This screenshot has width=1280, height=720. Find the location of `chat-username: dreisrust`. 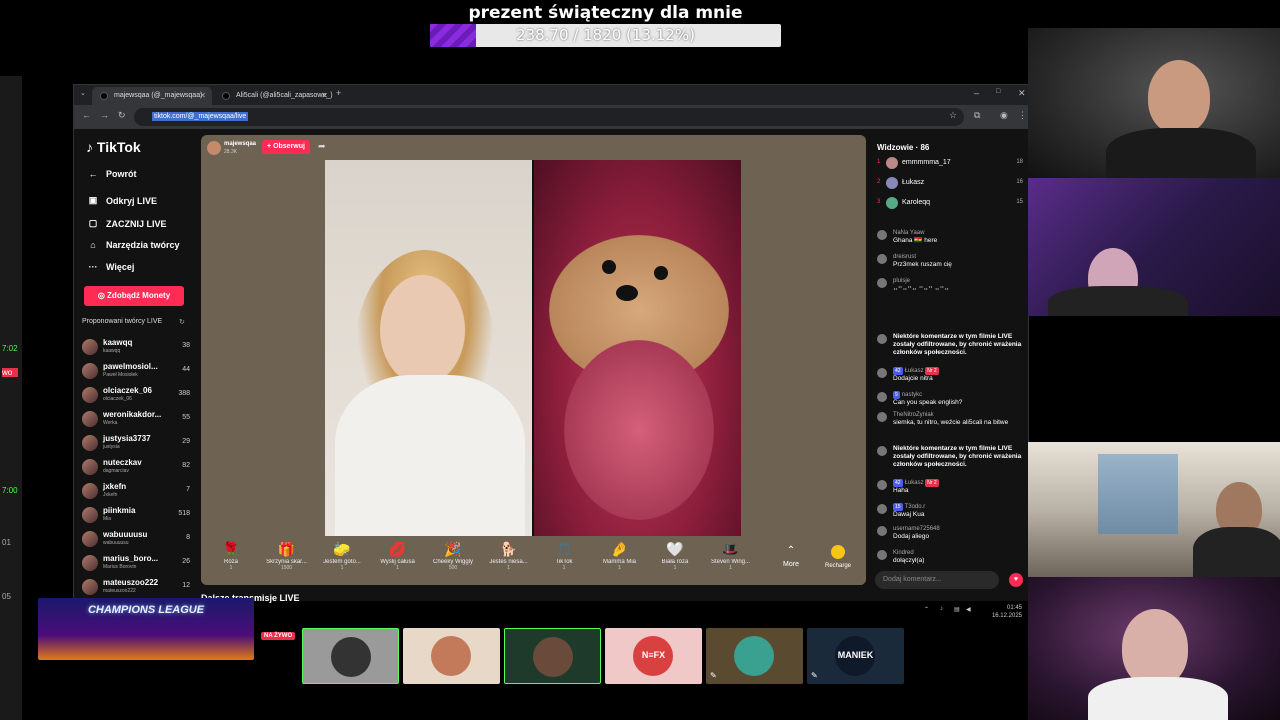

chat-username: dreisrust is located at coordinates (904, 257).